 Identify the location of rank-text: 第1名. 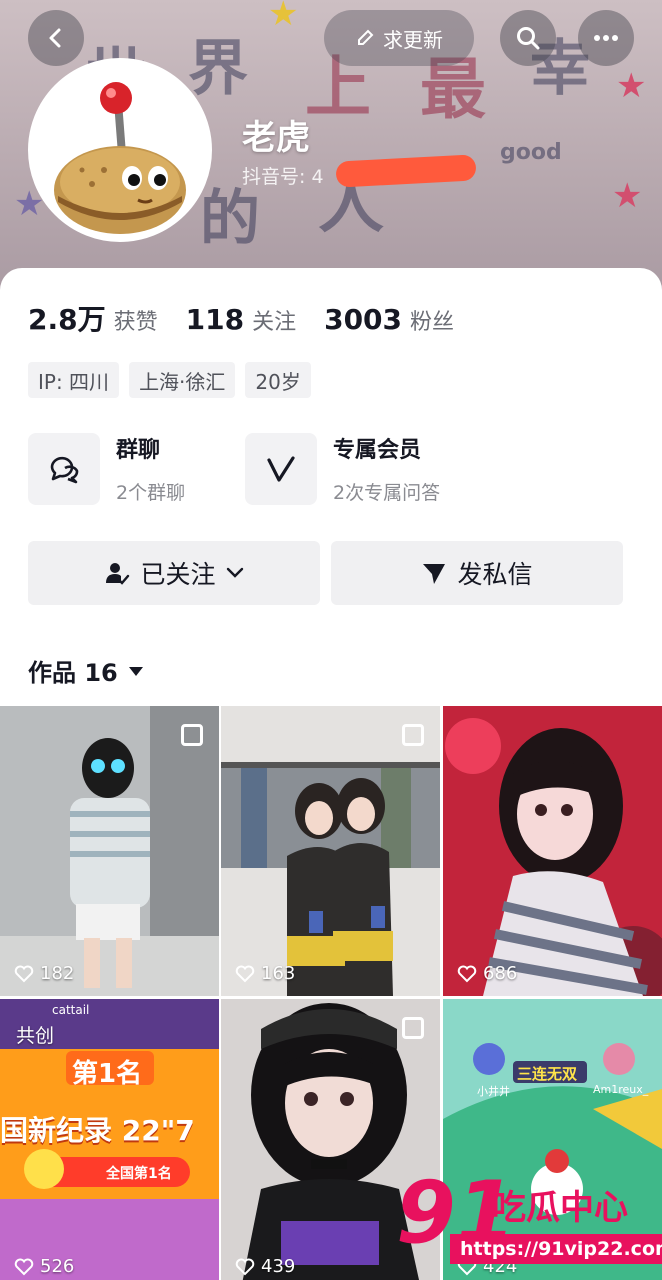
(107, 1074).